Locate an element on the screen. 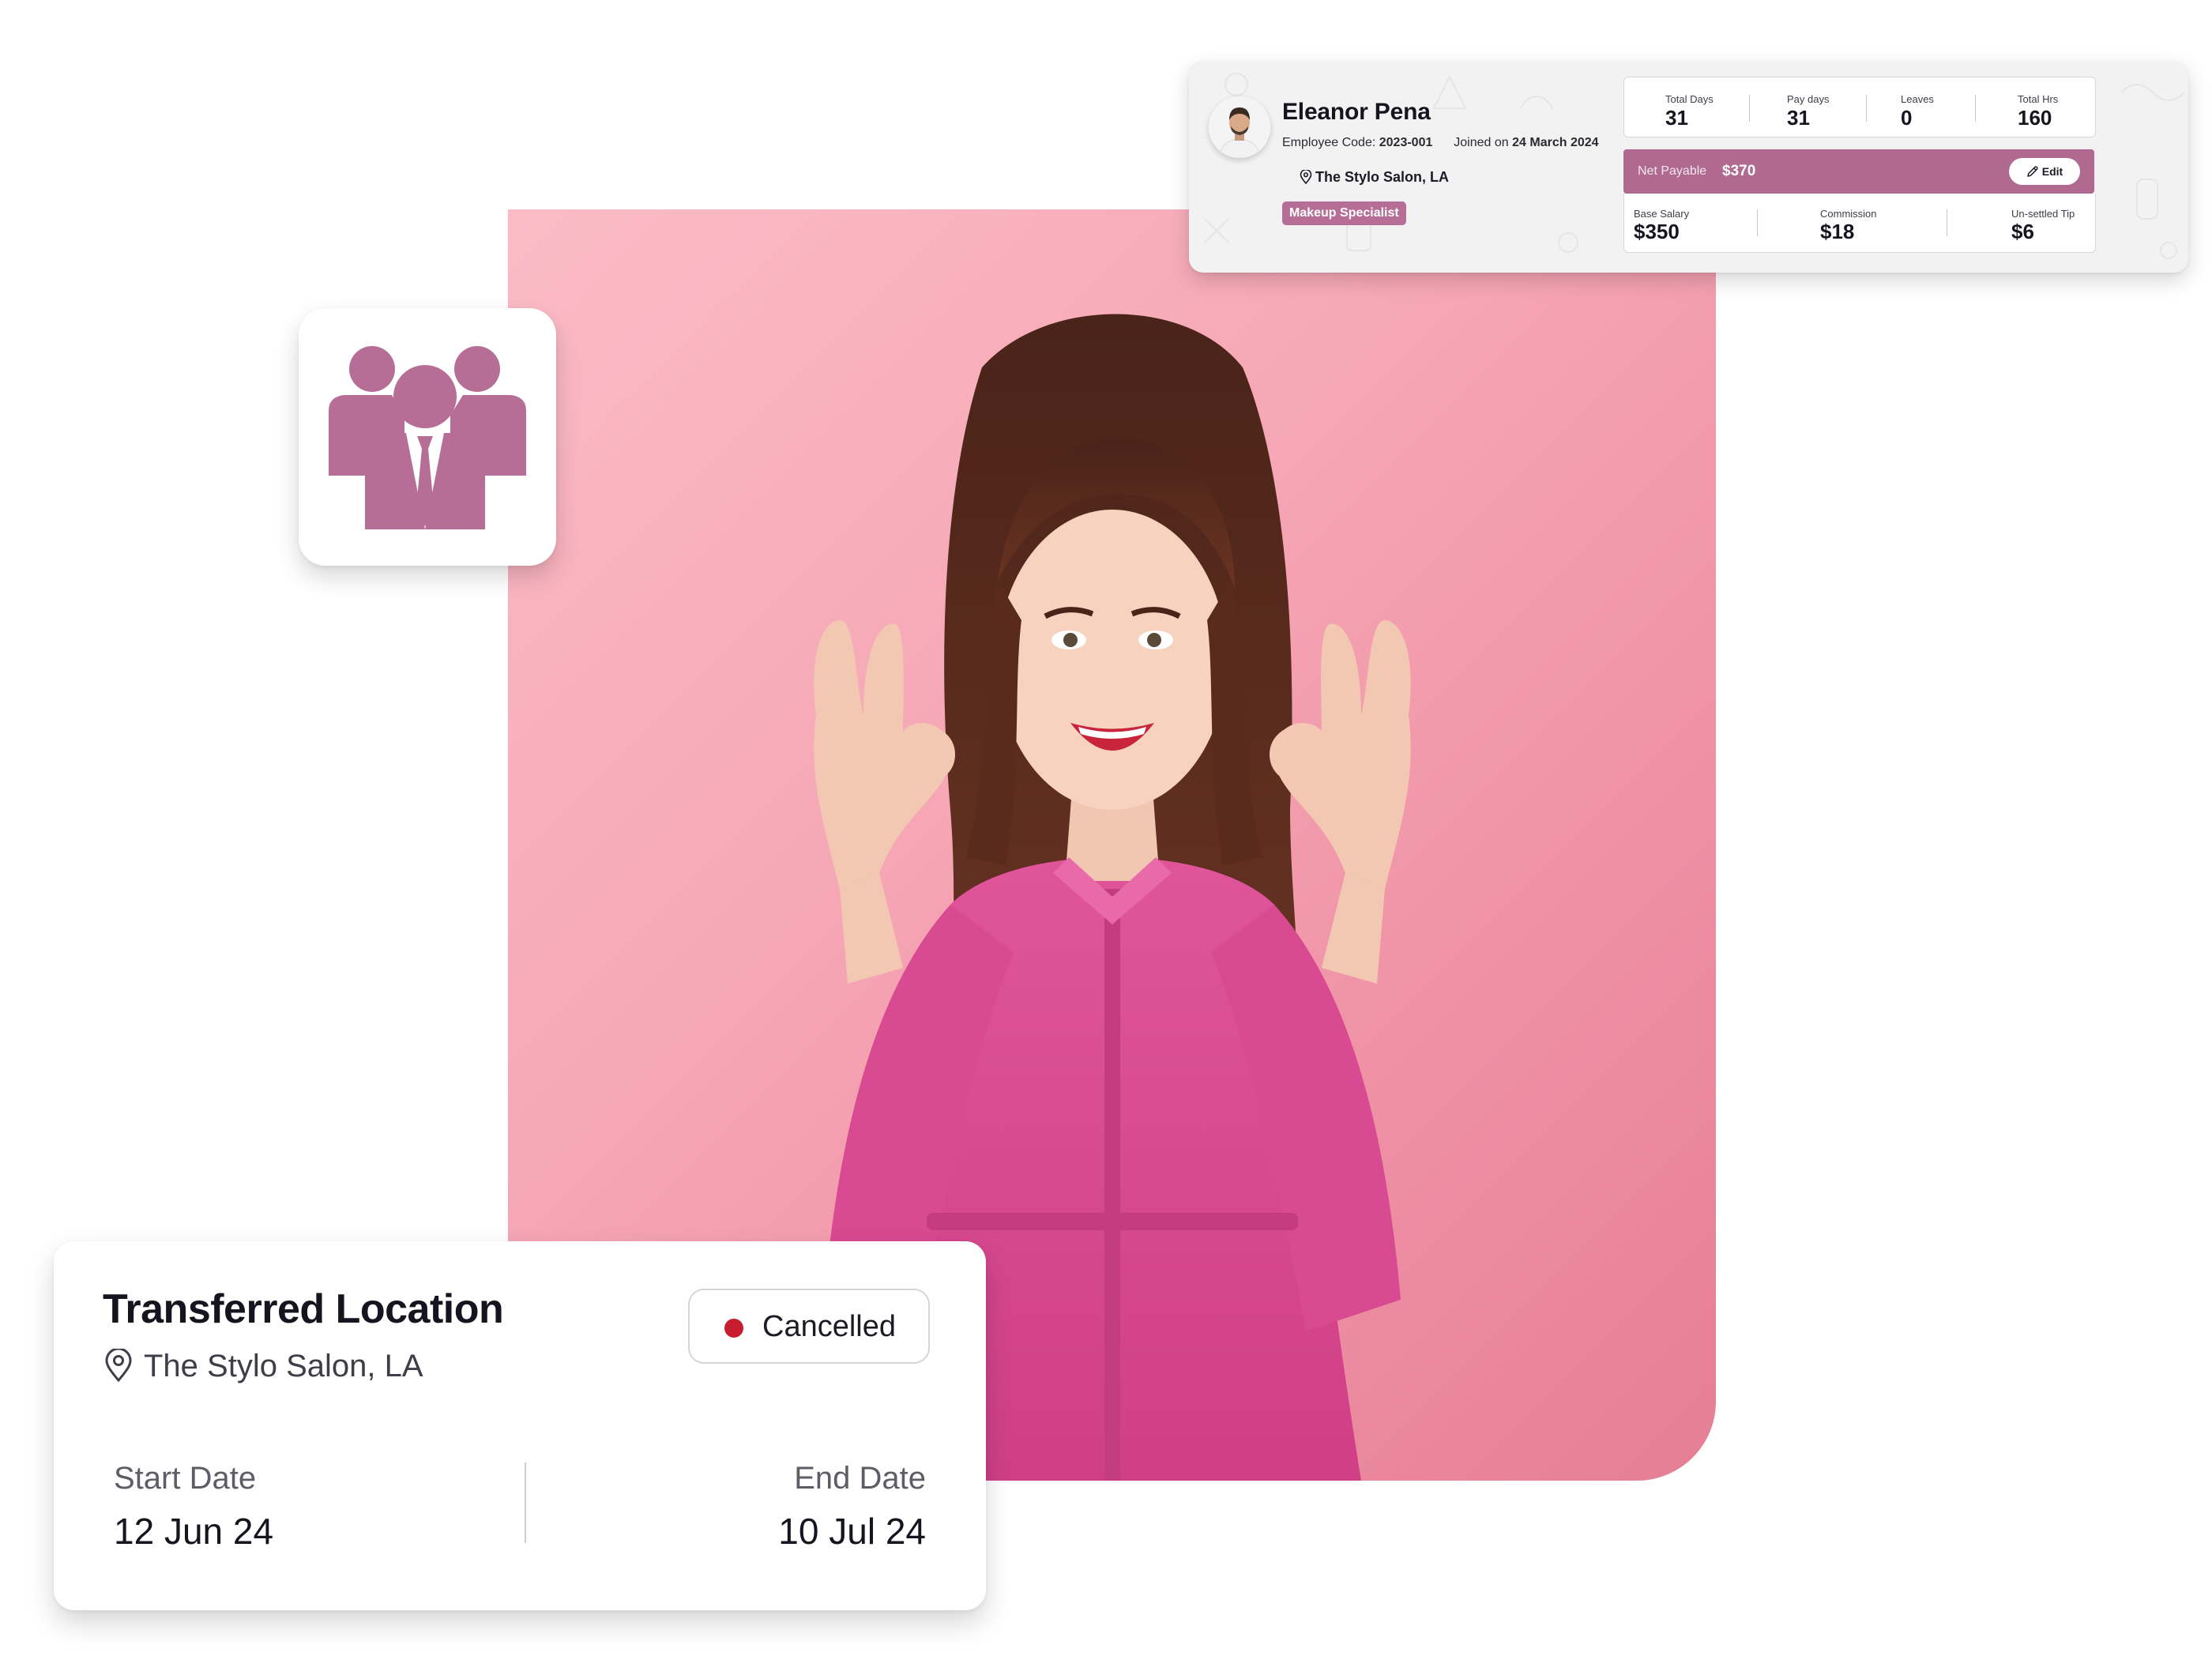 The image size is (2212, 1675). employee-location: The Stylo Salon, LA is located at coordinates (1375, 177).